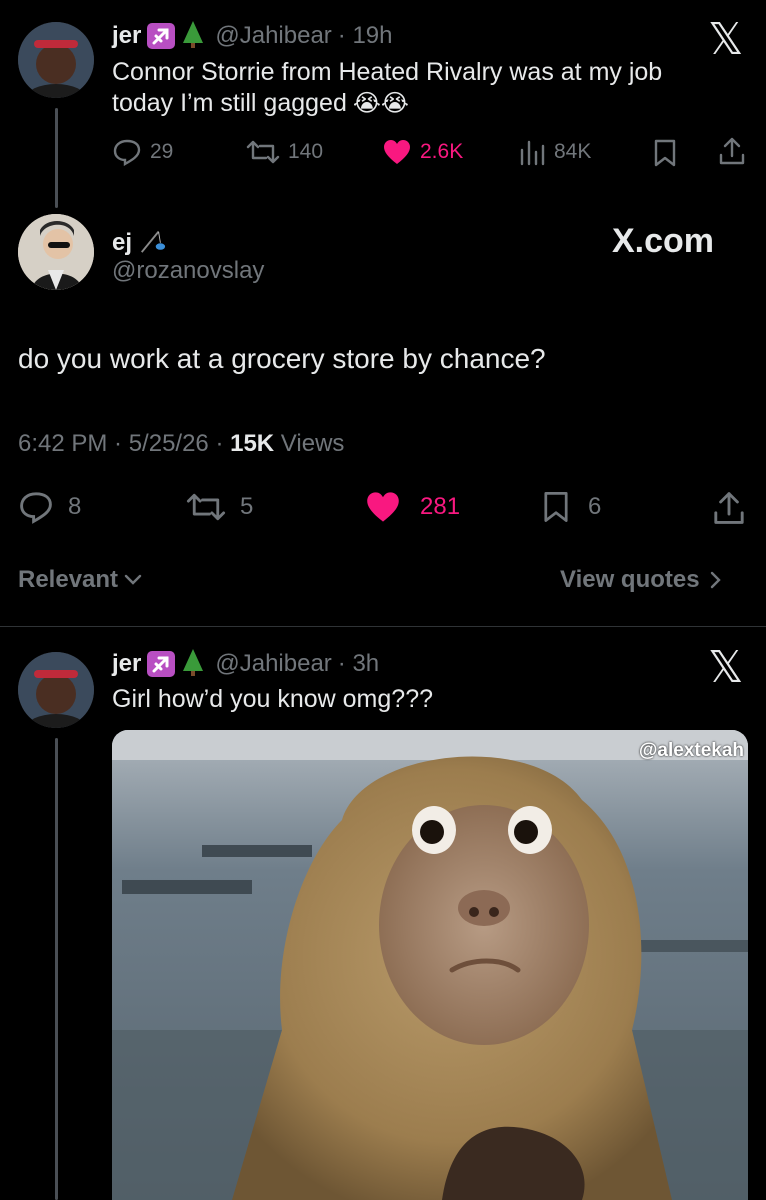 This screenshot has height=1200, width=766. What do you see at coordinates (383, 626) in the screenshot?
I see `divider` at bounding box center [383, 626].